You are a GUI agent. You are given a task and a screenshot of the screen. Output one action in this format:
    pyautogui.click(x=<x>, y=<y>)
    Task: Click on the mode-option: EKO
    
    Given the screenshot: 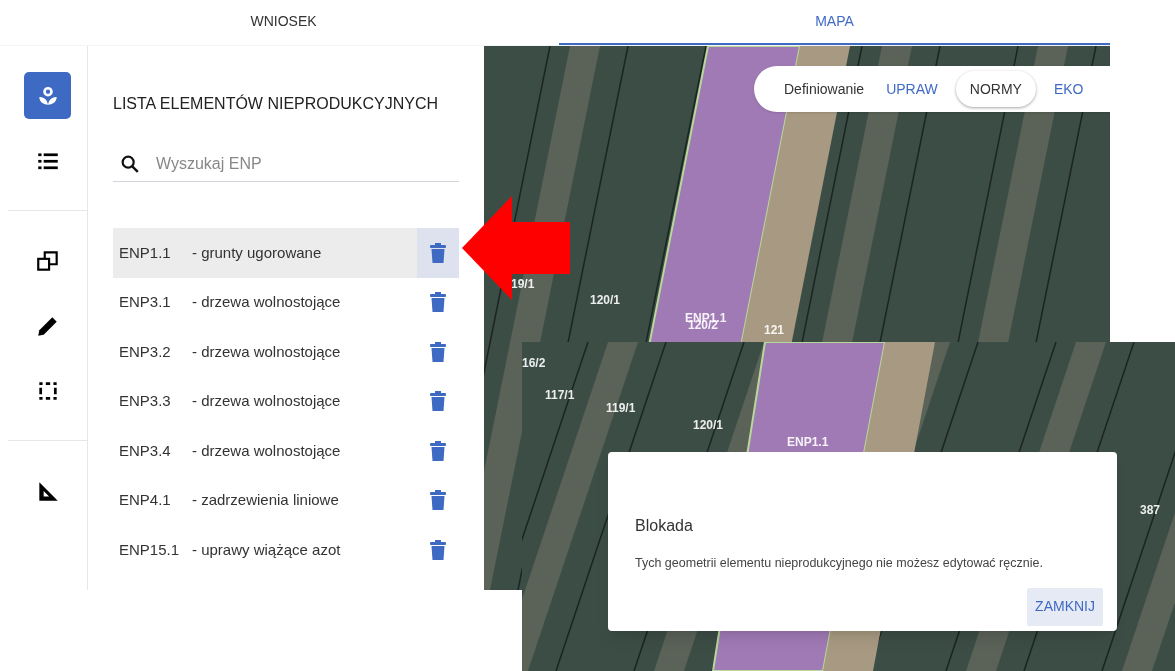 What is the action you would take?
    pyautogui.click(x=1068, y=89)
    